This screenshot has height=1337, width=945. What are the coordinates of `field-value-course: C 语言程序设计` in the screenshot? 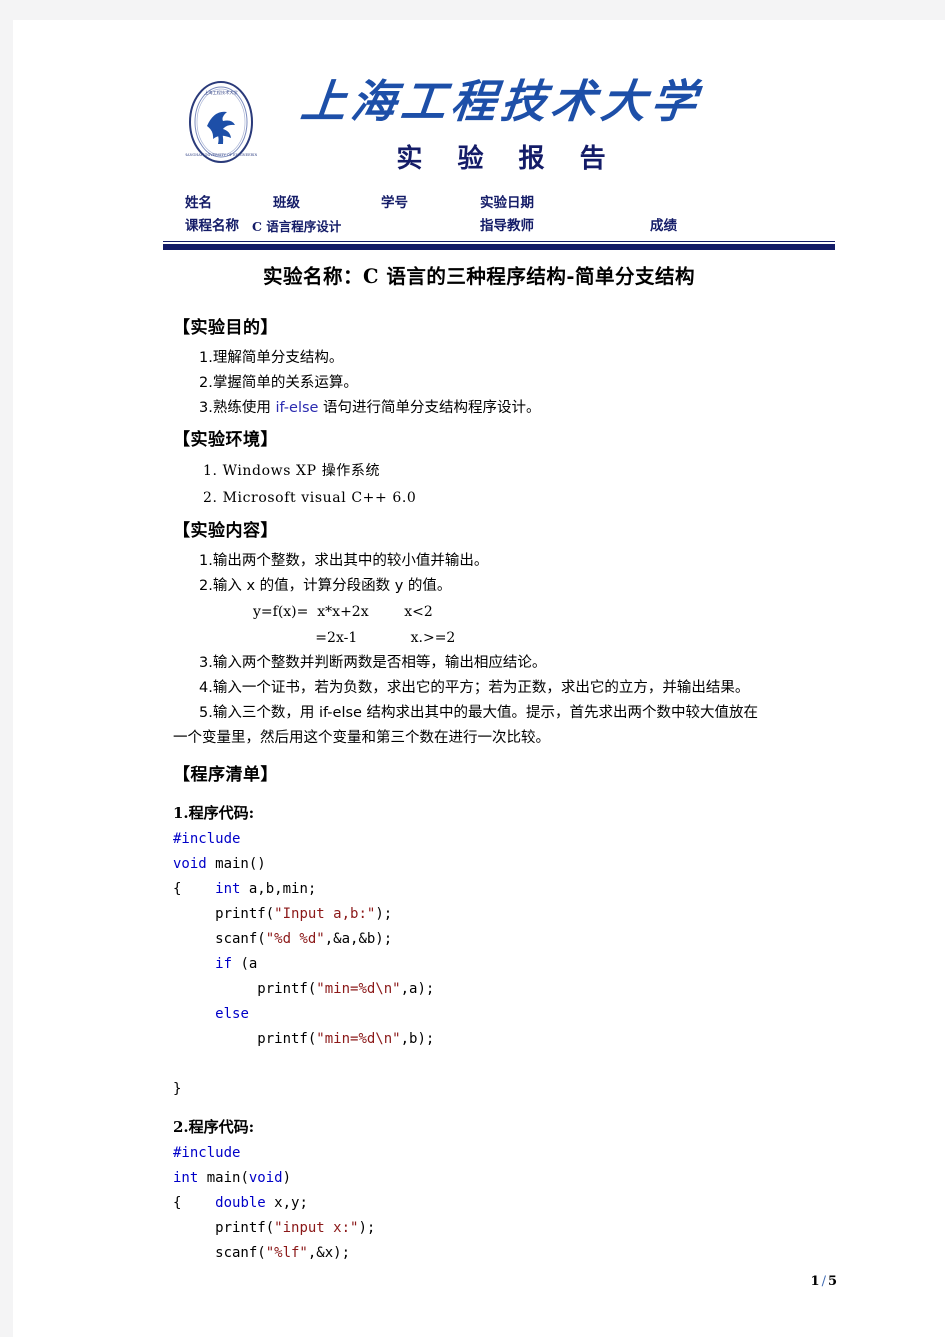 It's located at (297, 226).